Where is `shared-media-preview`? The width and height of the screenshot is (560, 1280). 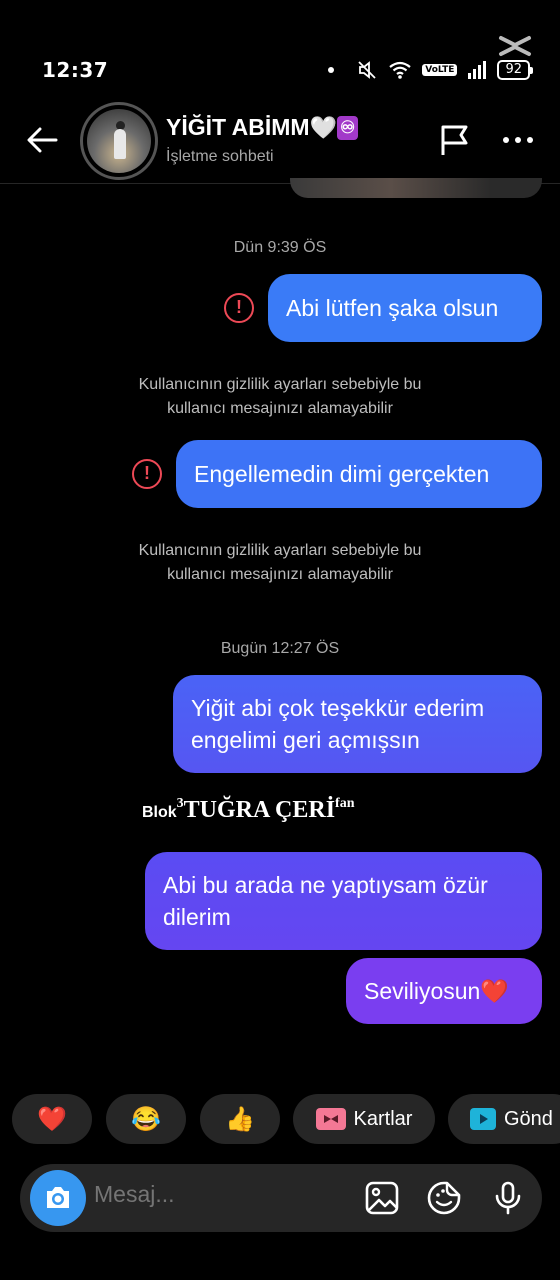
shared-media-preview is located at coordinates (416, 188).